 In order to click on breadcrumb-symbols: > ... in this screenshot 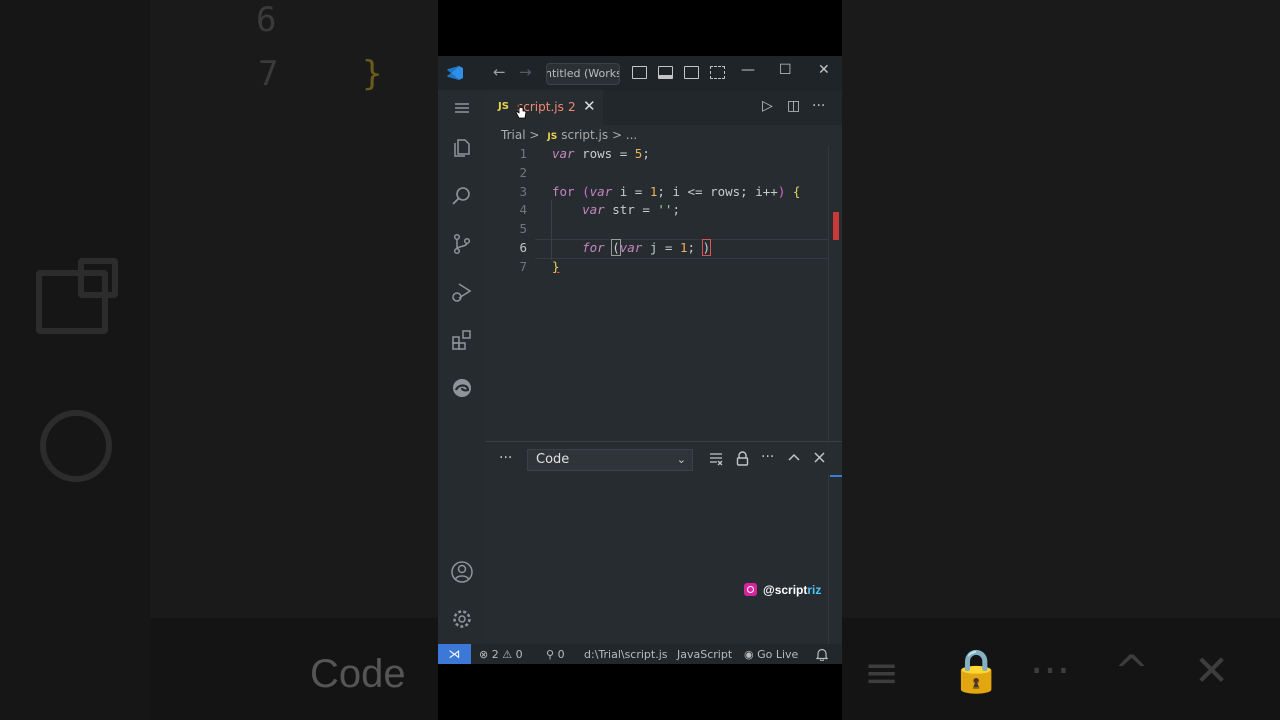, I will do `click(624, 135)`.